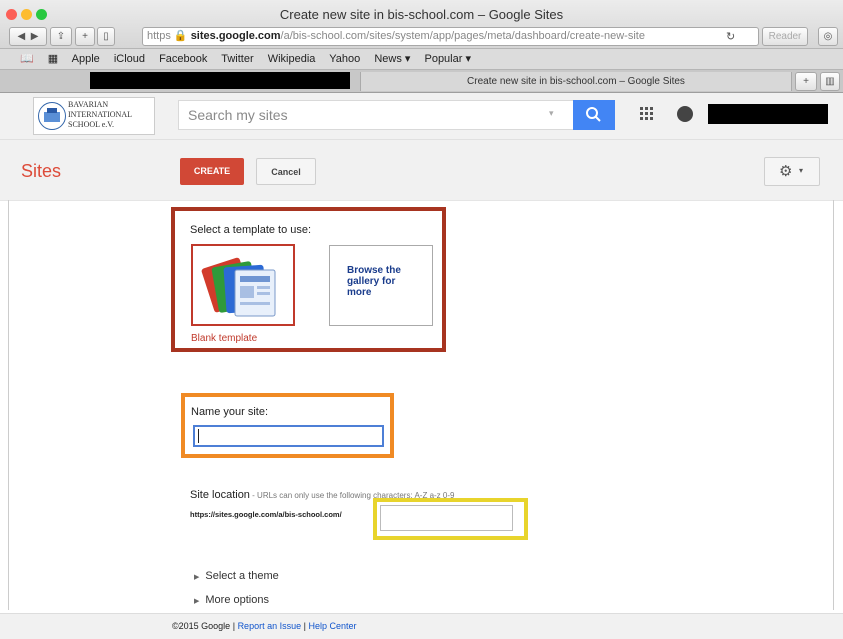 The width and height of the screenshot is (843, 639). I want to click on cancel-button: Cancel, so click(286, 171).